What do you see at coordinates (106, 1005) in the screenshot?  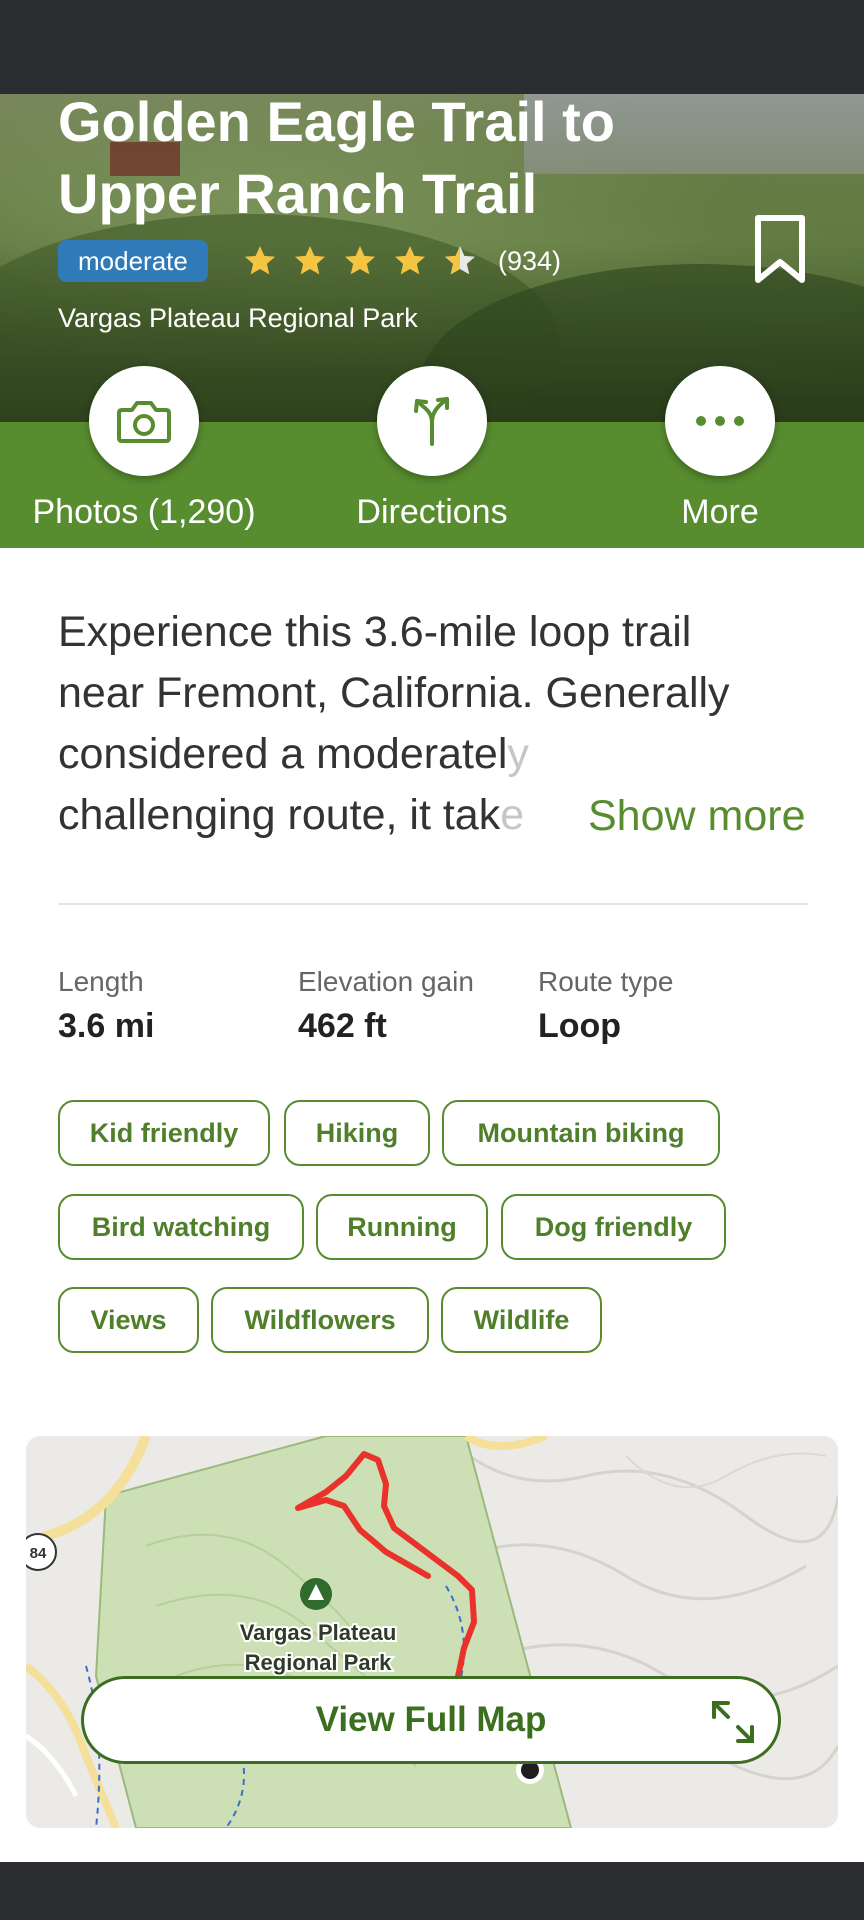 I see `stat-length: Length 3.6 mi` at bounding box center [106, 1005].